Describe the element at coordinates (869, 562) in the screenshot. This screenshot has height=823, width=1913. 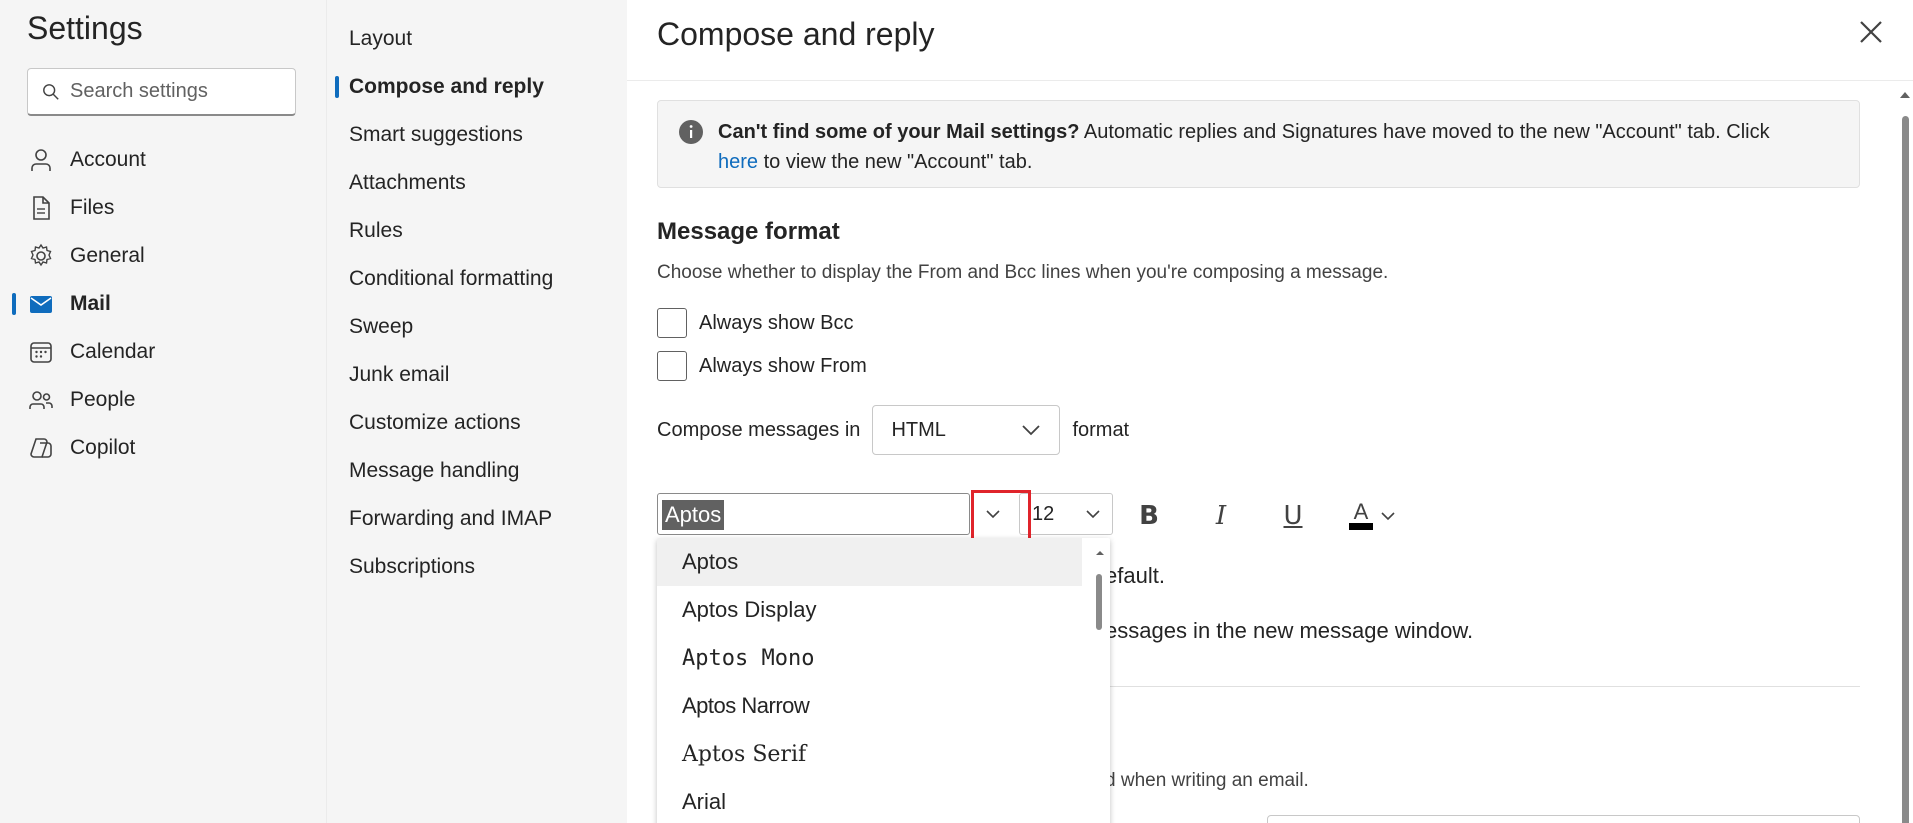
I see `font-option-aptos: Aptos` at that location.